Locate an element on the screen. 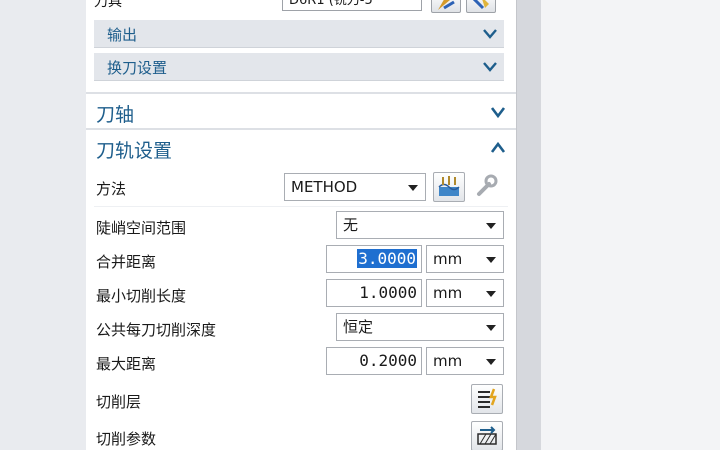 The image size is (720, 450). min-cut-length-input: 1.0000 is located at coordinates (374, 293).